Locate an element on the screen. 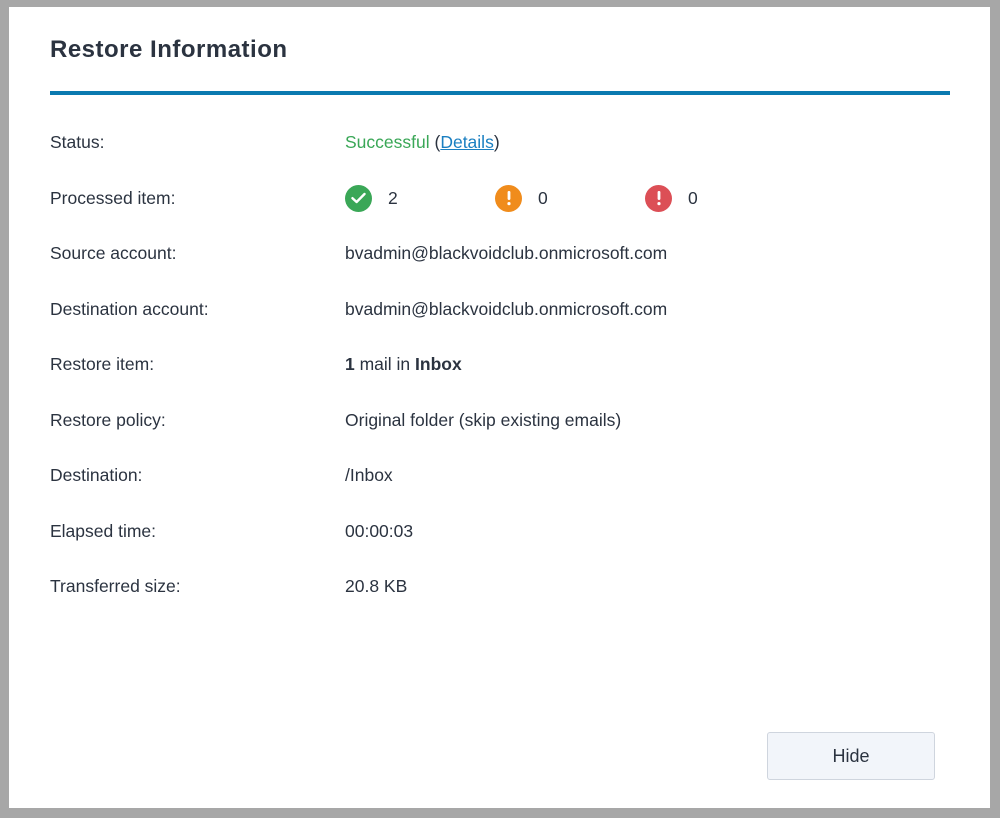 The width and height of the screenshot is (1000, 818). processed-item-label: Processed item: is located at coordinates (113, 197).